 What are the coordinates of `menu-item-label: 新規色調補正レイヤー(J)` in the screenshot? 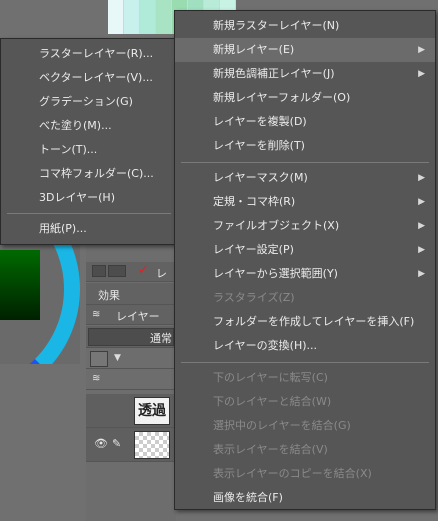 It's located at (274, 73).